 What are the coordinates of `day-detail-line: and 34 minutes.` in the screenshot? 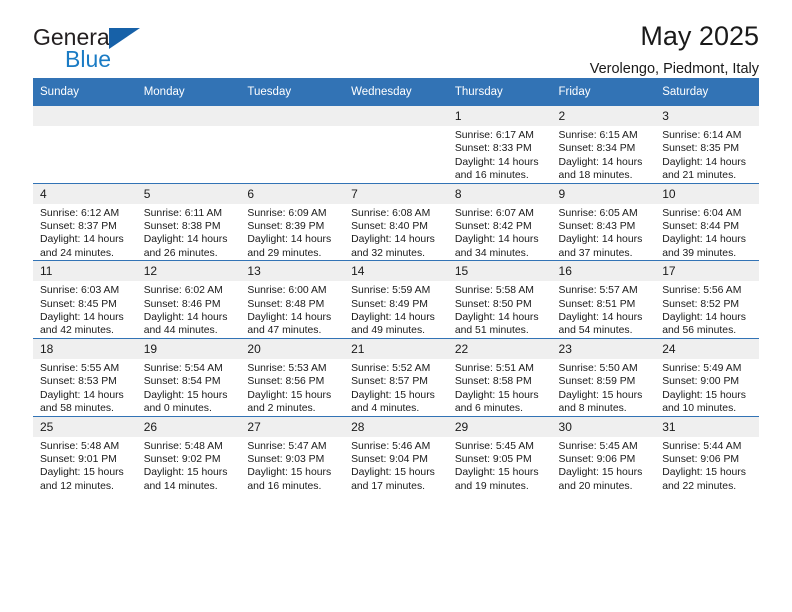 It's located at (491, 253).